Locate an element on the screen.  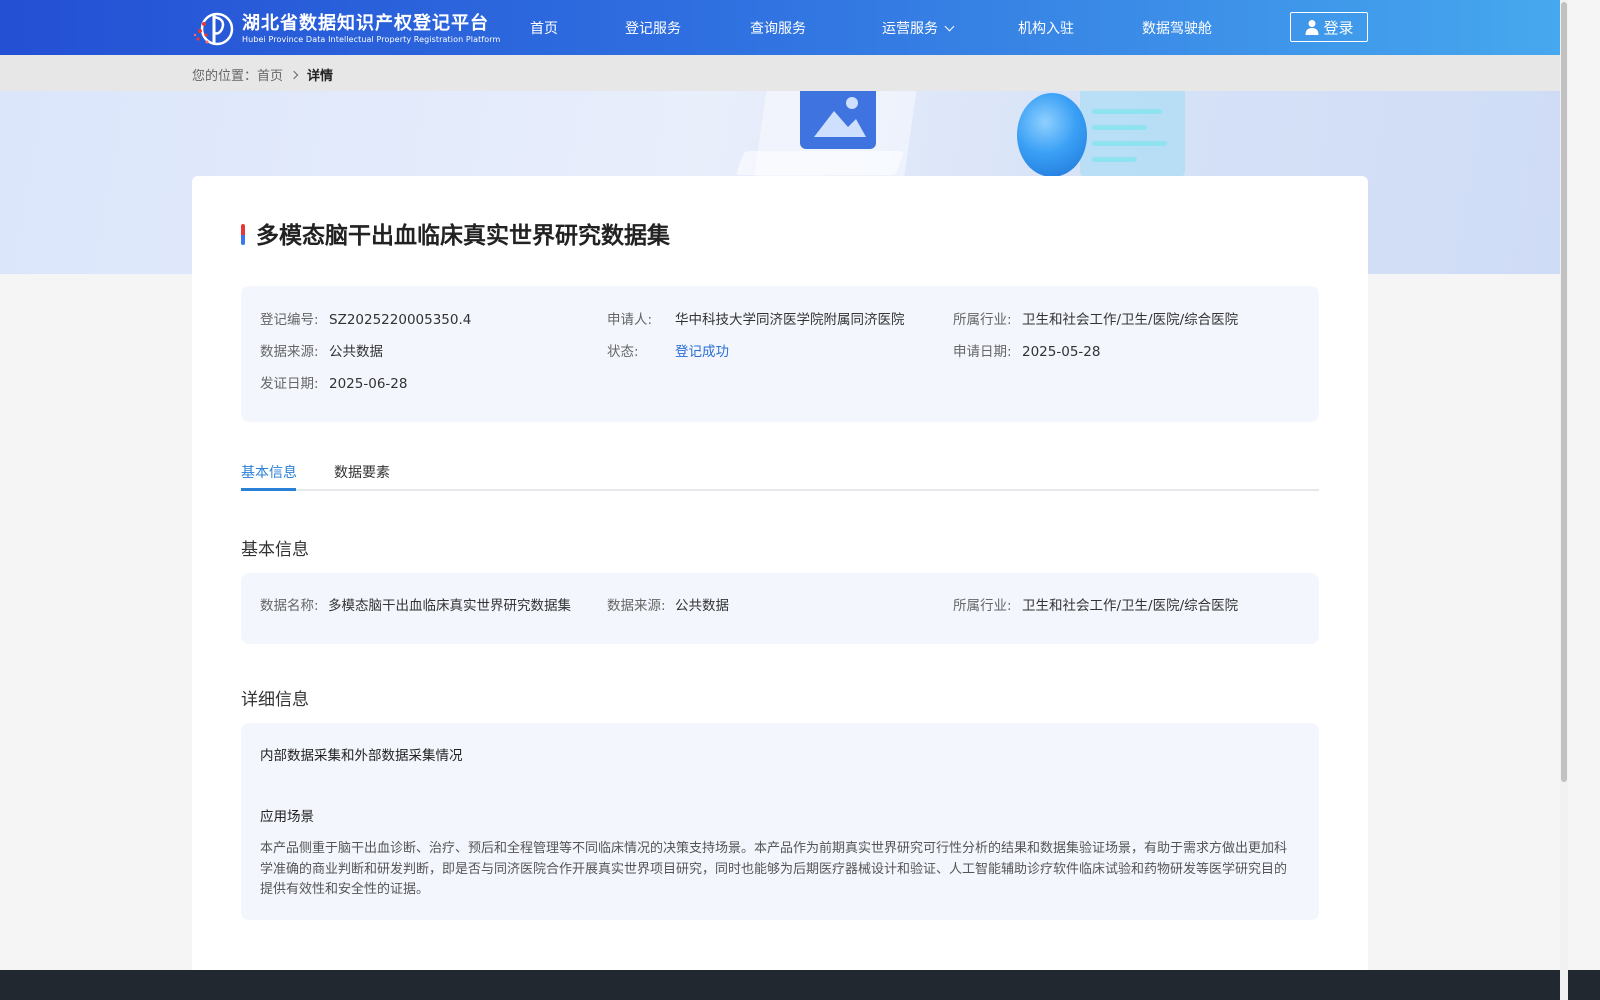
active-tab-indicator is located at coordinates (268, 489).